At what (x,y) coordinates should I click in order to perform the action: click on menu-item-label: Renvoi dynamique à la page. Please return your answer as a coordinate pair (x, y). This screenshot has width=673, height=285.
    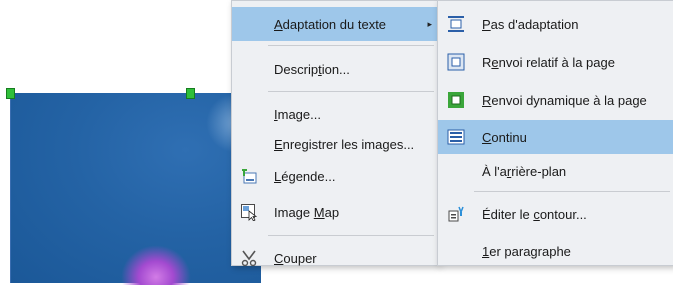
    Looking at the image, I should click on (564, 100).